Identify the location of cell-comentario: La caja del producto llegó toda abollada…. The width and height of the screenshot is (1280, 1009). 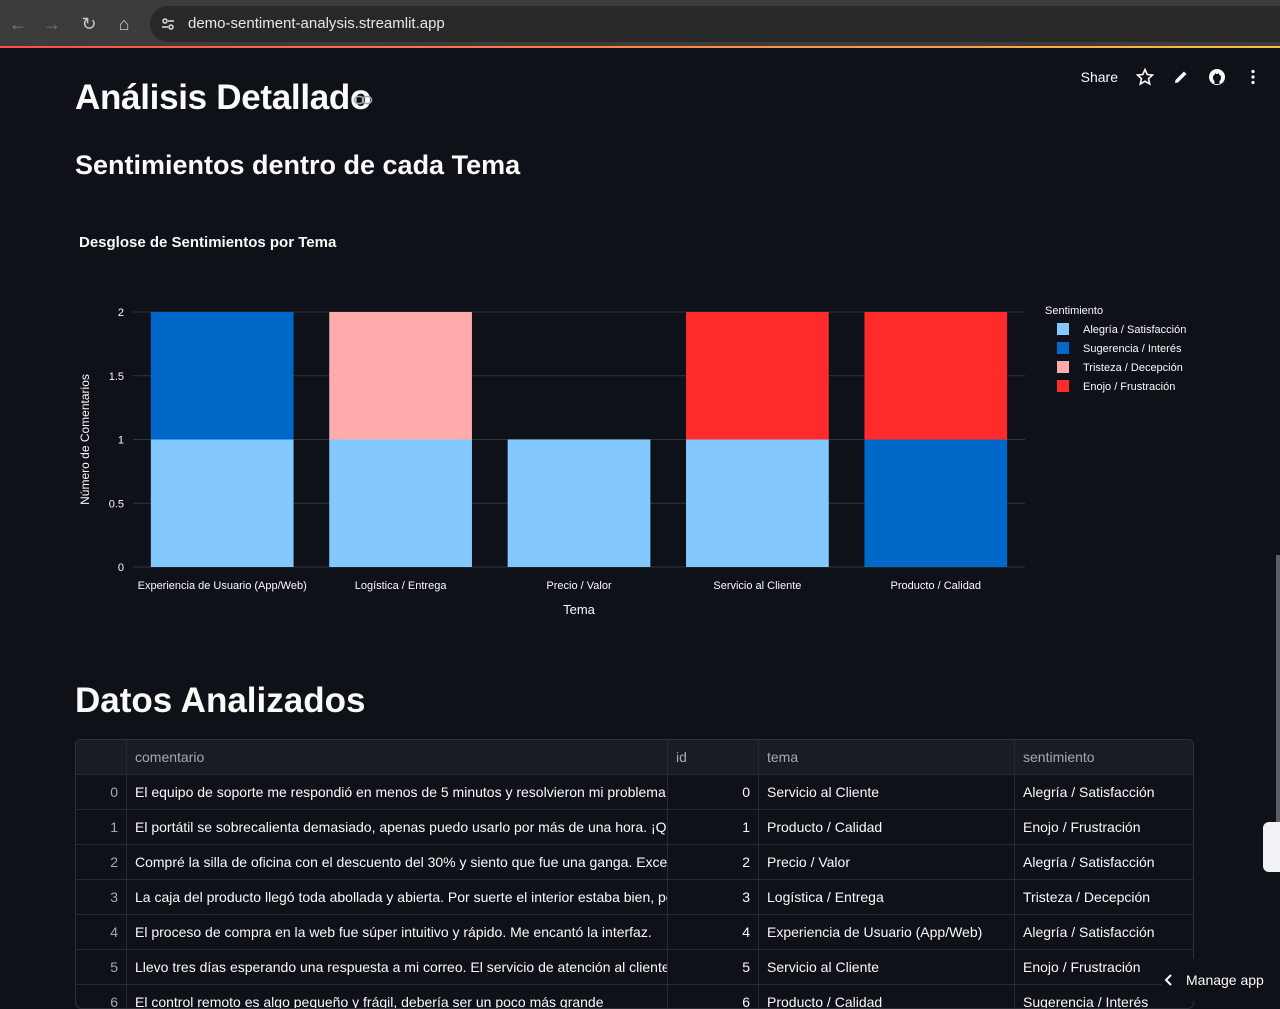
(397, 897).